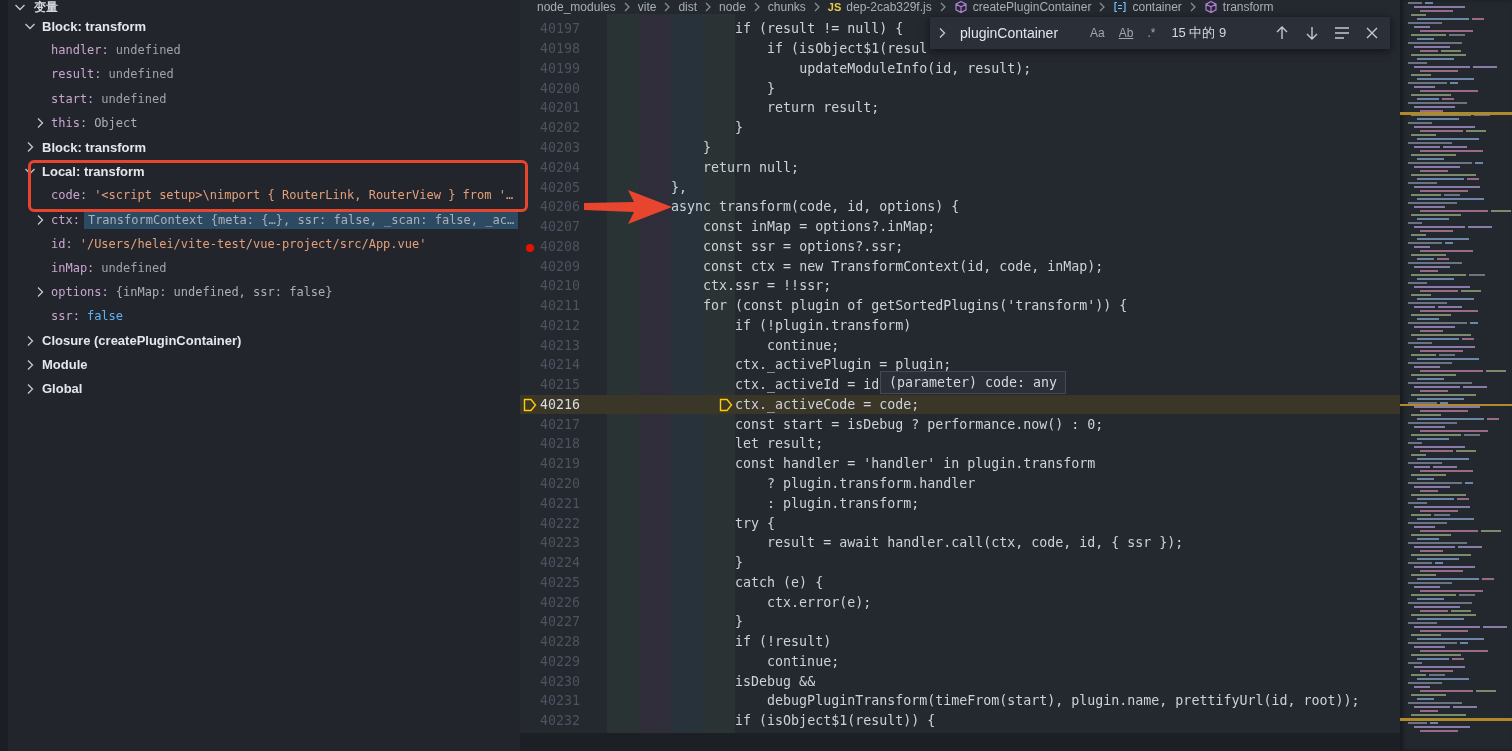 The image size is (1512, 751). I want to click on variable-value: '/Users/helei/vite-test/vue-project/src/App.vue', so click(253, 243).